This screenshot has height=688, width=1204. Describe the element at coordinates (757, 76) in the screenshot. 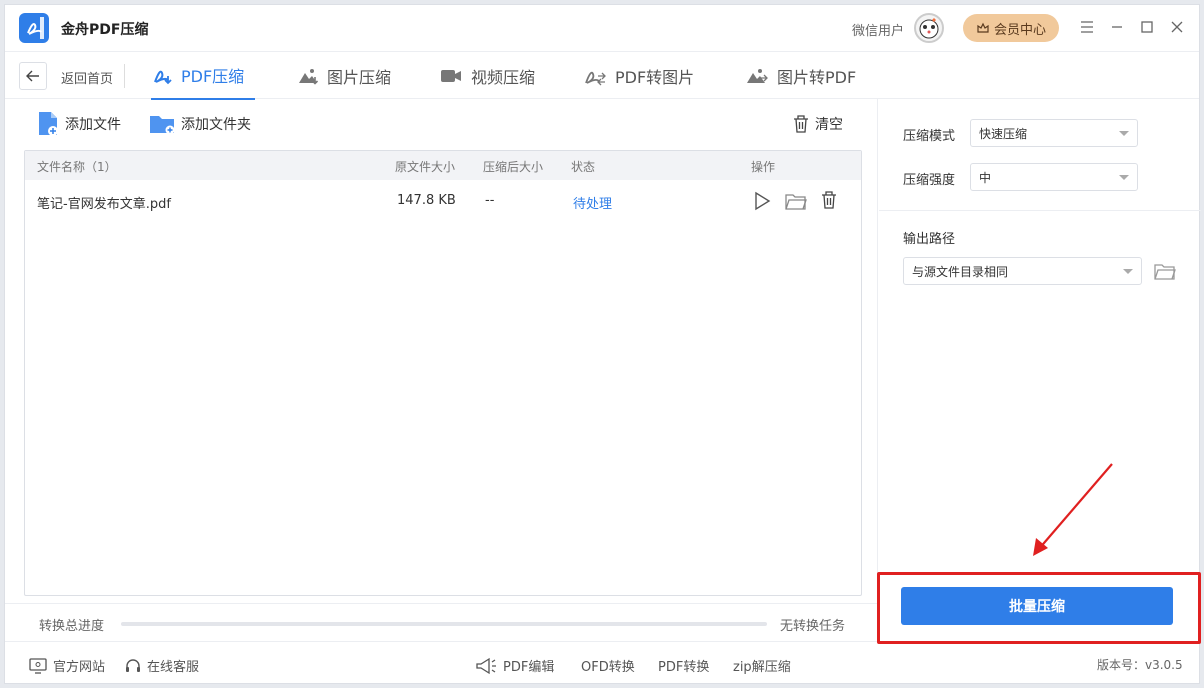

I see `image-to-pdf-icon` at that location.